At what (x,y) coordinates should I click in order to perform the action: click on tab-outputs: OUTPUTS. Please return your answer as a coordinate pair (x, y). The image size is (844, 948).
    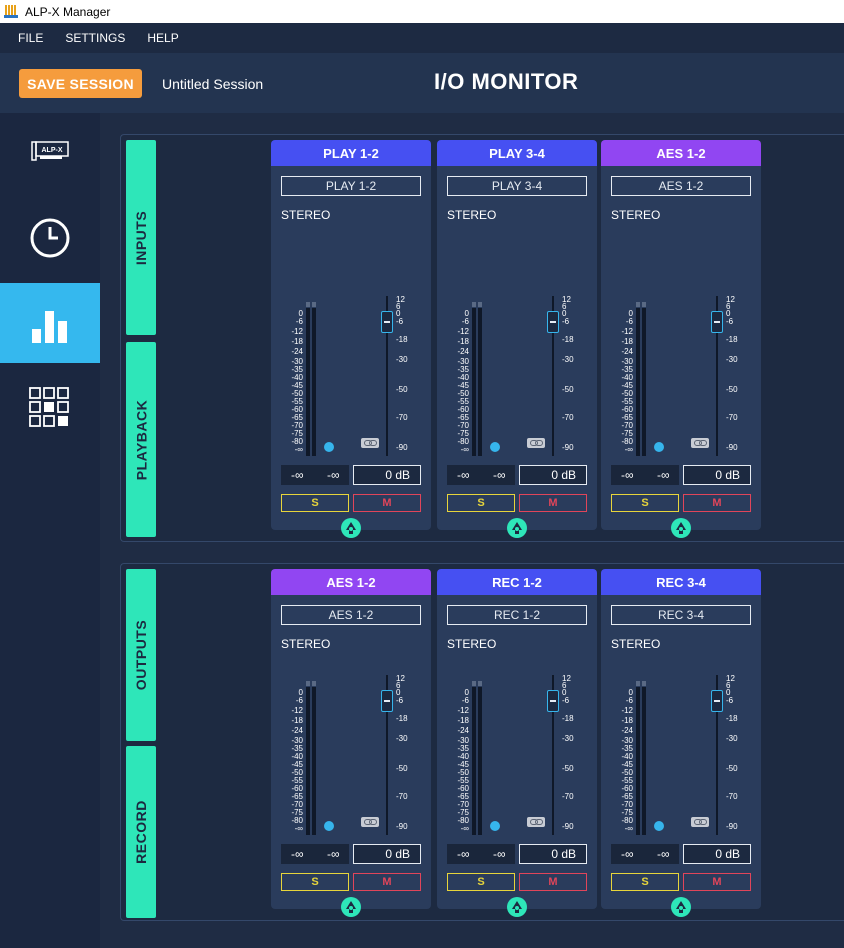
    Looking at the image, I should click on (141, 655).